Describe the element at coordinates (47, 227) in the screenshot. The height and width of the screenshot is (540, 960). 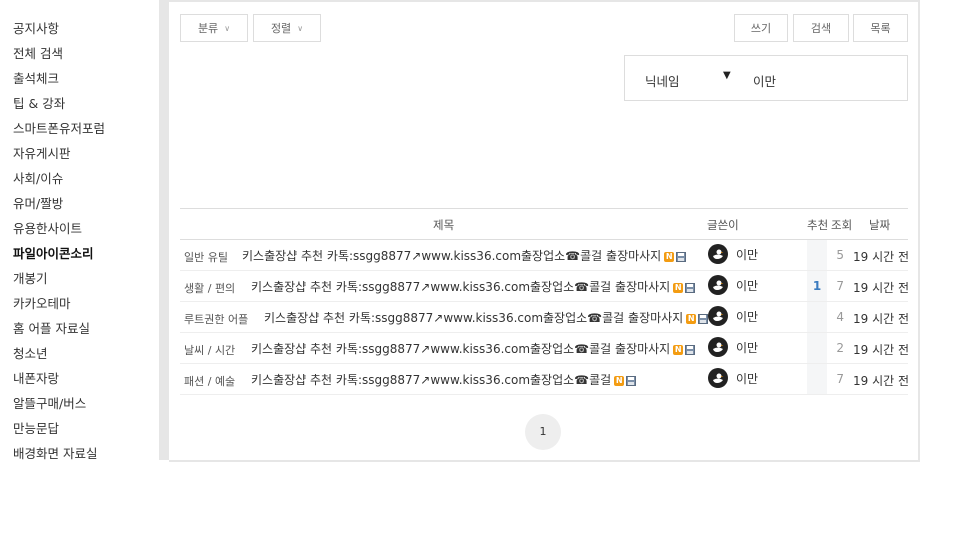
I see `sidebar-item-useful-sites: 유용한사이트` at that location.